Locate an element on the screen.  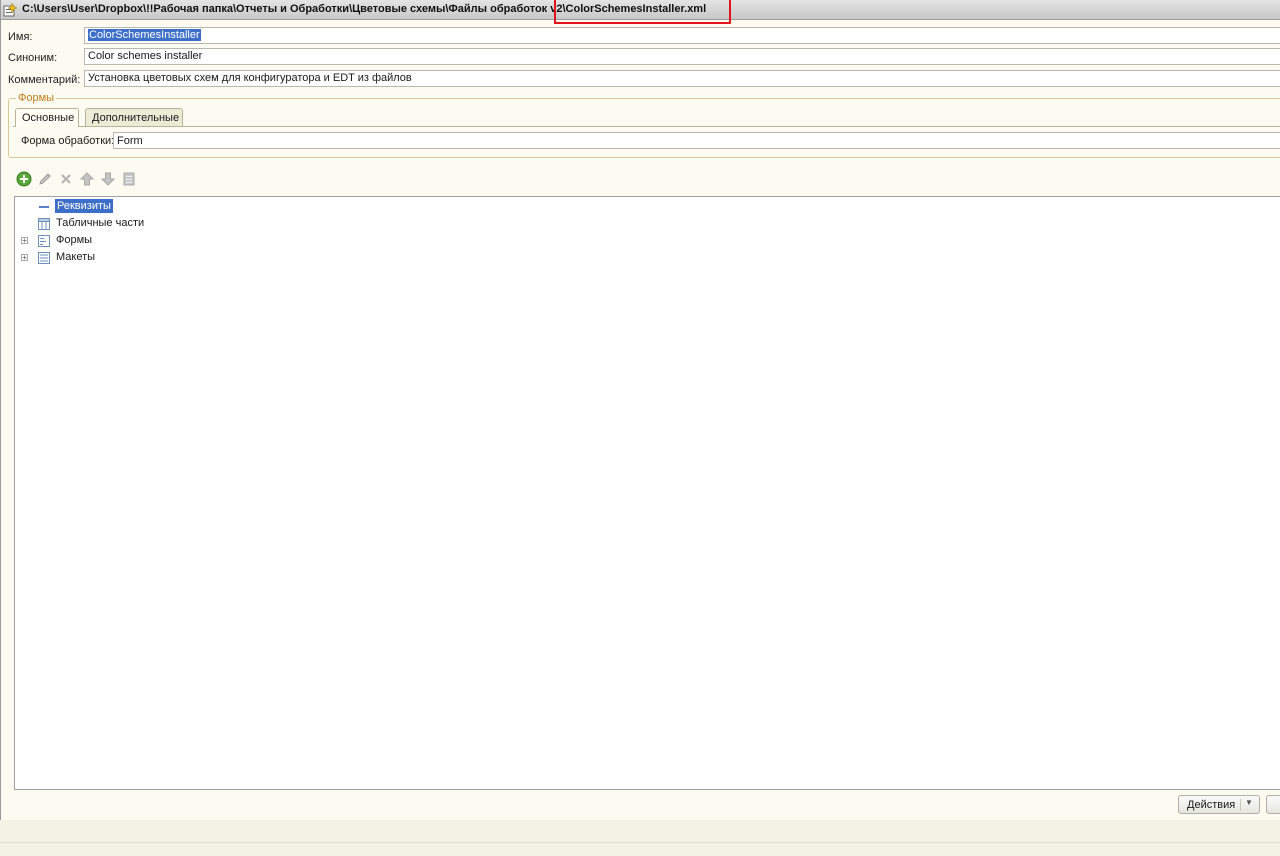
move-up-icon is located at coordinates (87, 179).